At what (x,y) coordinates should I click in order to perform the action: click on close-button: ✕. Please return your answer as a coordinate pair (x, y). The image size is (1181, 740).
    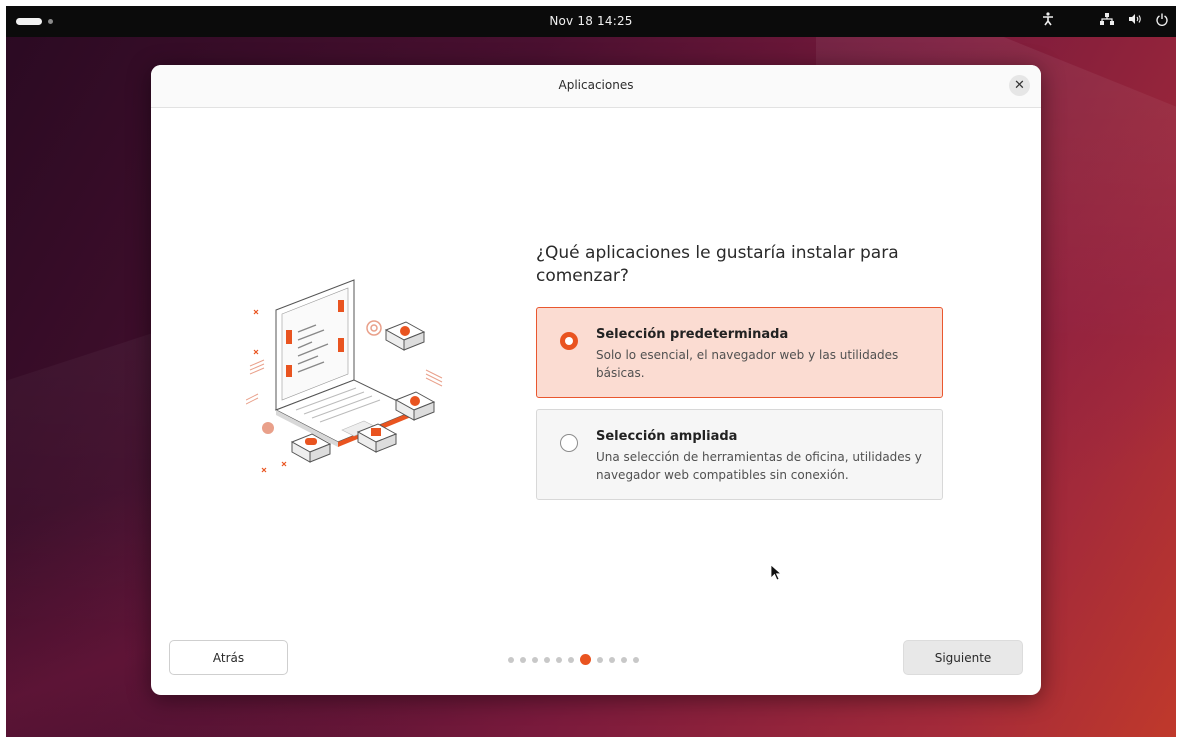
    Looking at the image, I should click on (1019, 85).